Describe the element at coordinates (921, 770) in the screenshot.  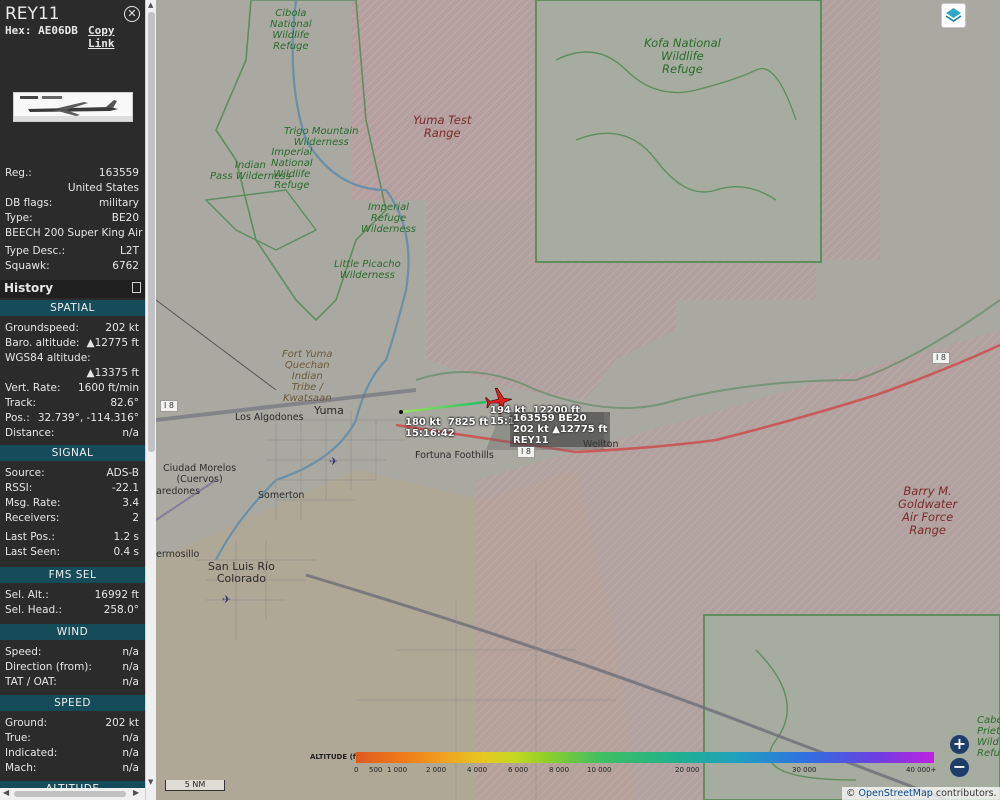
I see `legend-tick: 40 000+` at that location.